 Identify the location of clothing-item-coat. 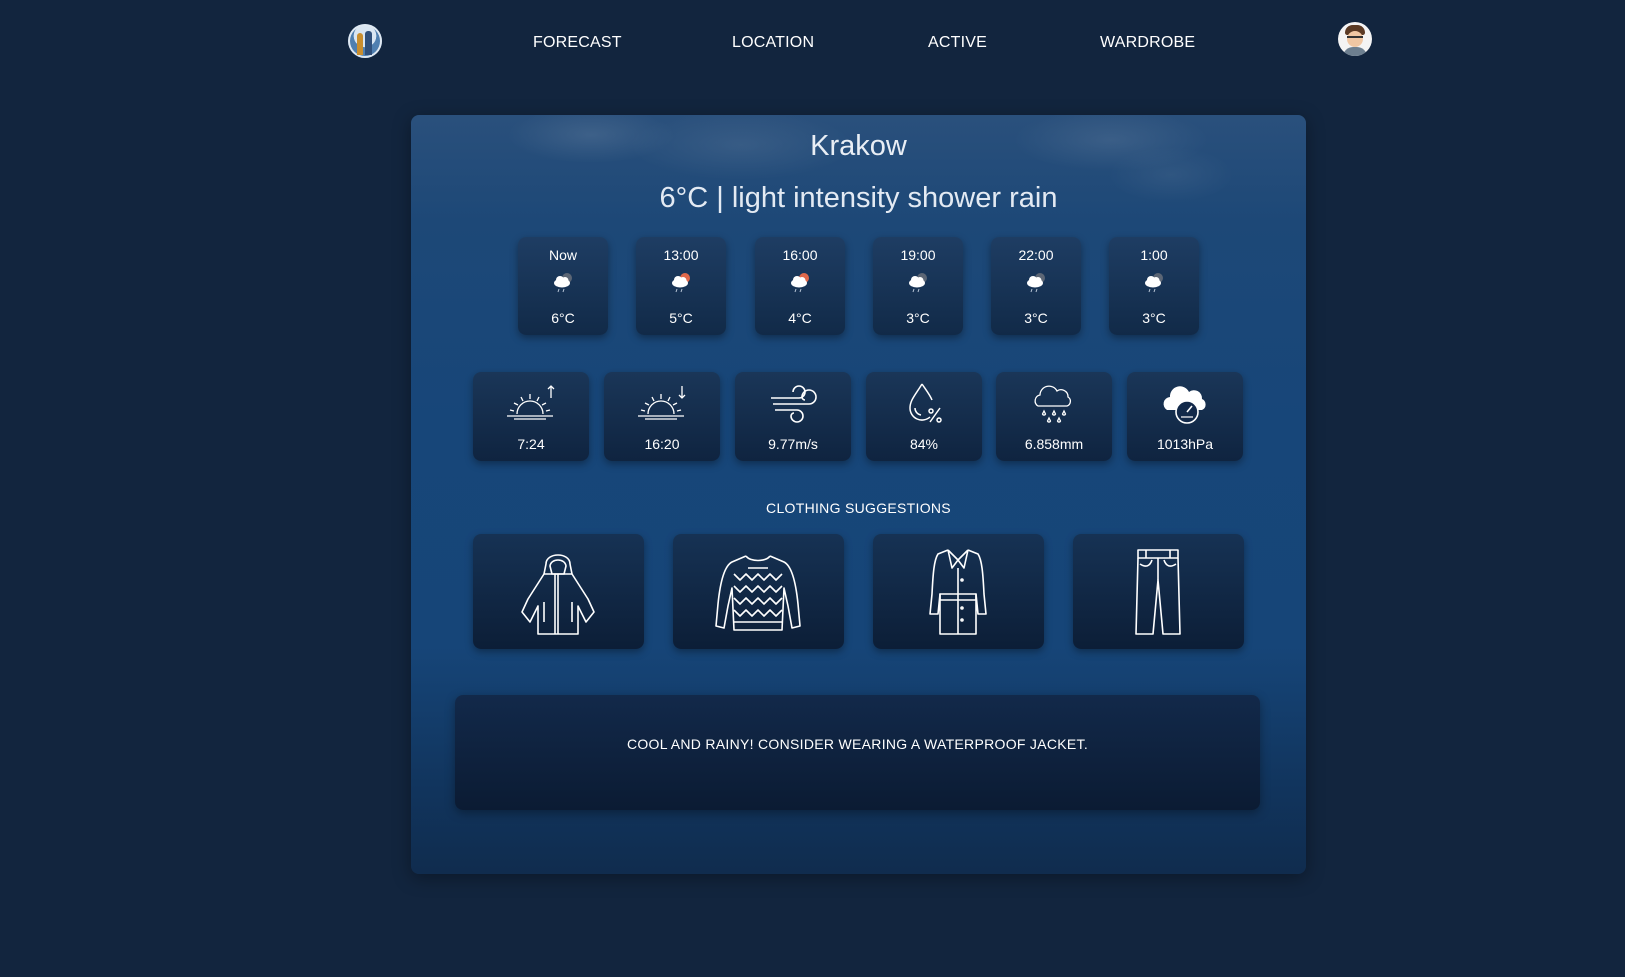
(958, 591).